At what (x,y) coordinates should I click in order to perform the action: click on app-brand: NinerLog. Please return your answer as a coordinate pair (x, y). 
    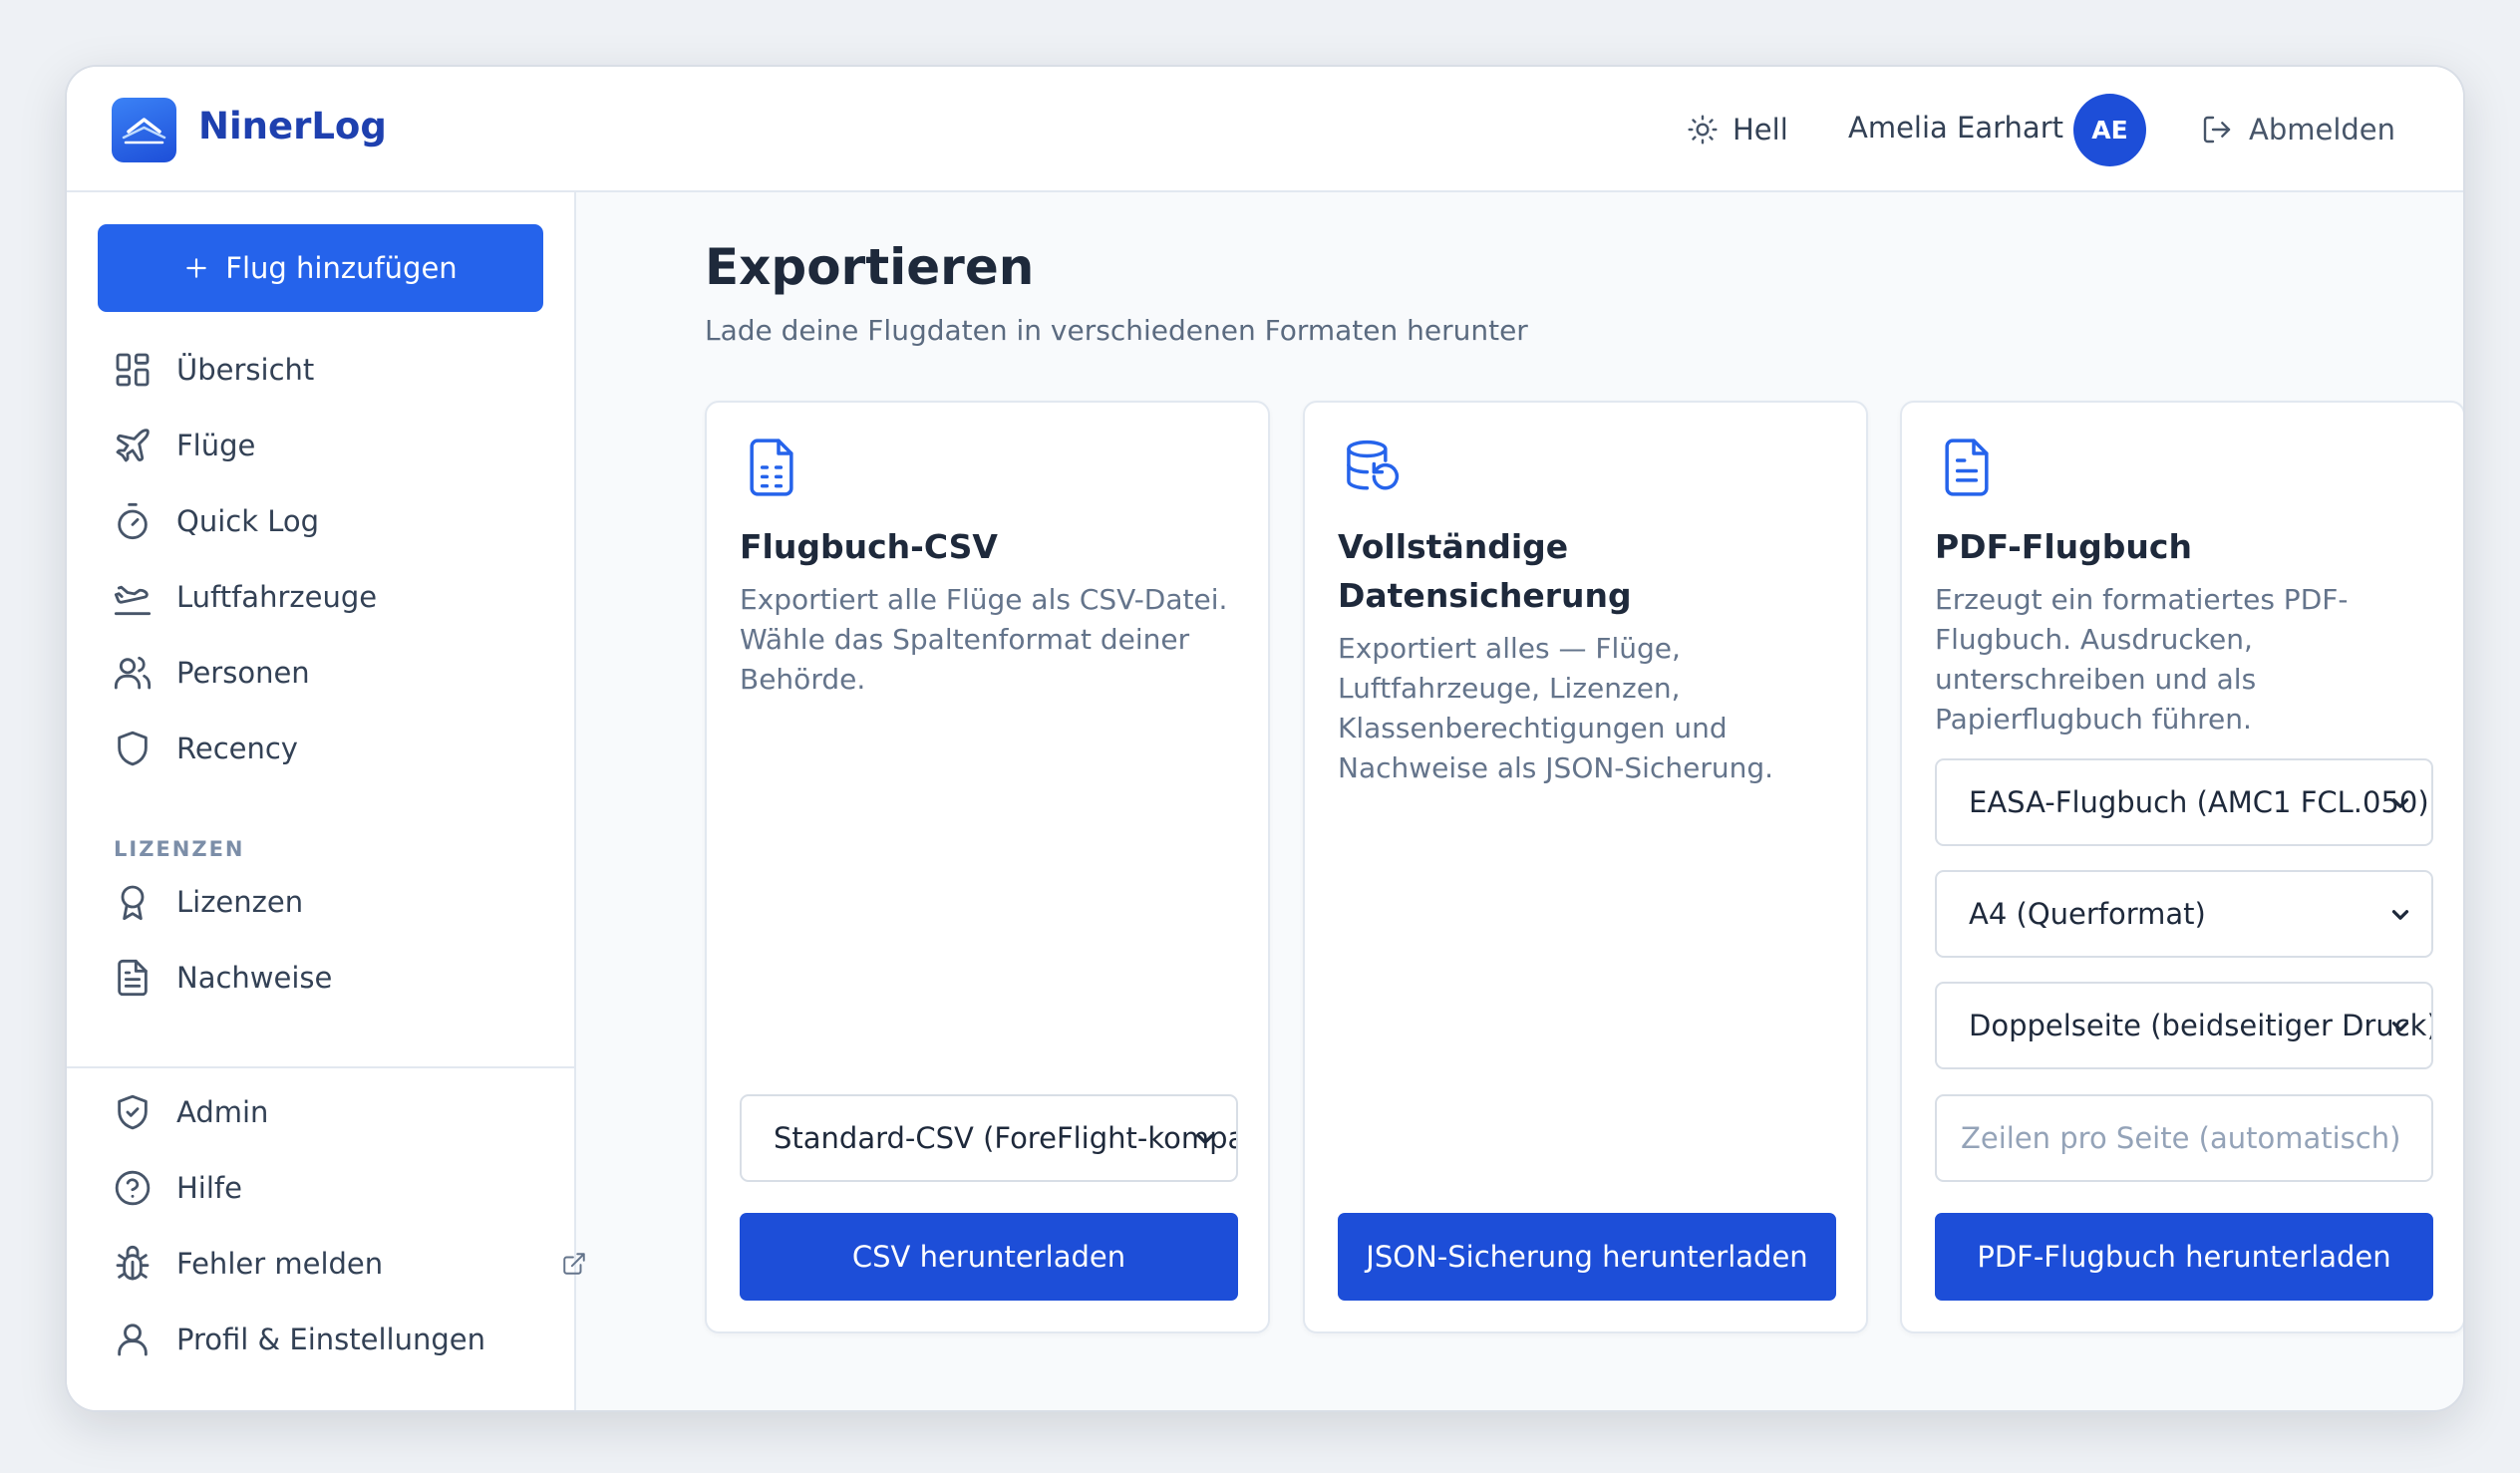
    Looking at the image, I should click on (292, 126).